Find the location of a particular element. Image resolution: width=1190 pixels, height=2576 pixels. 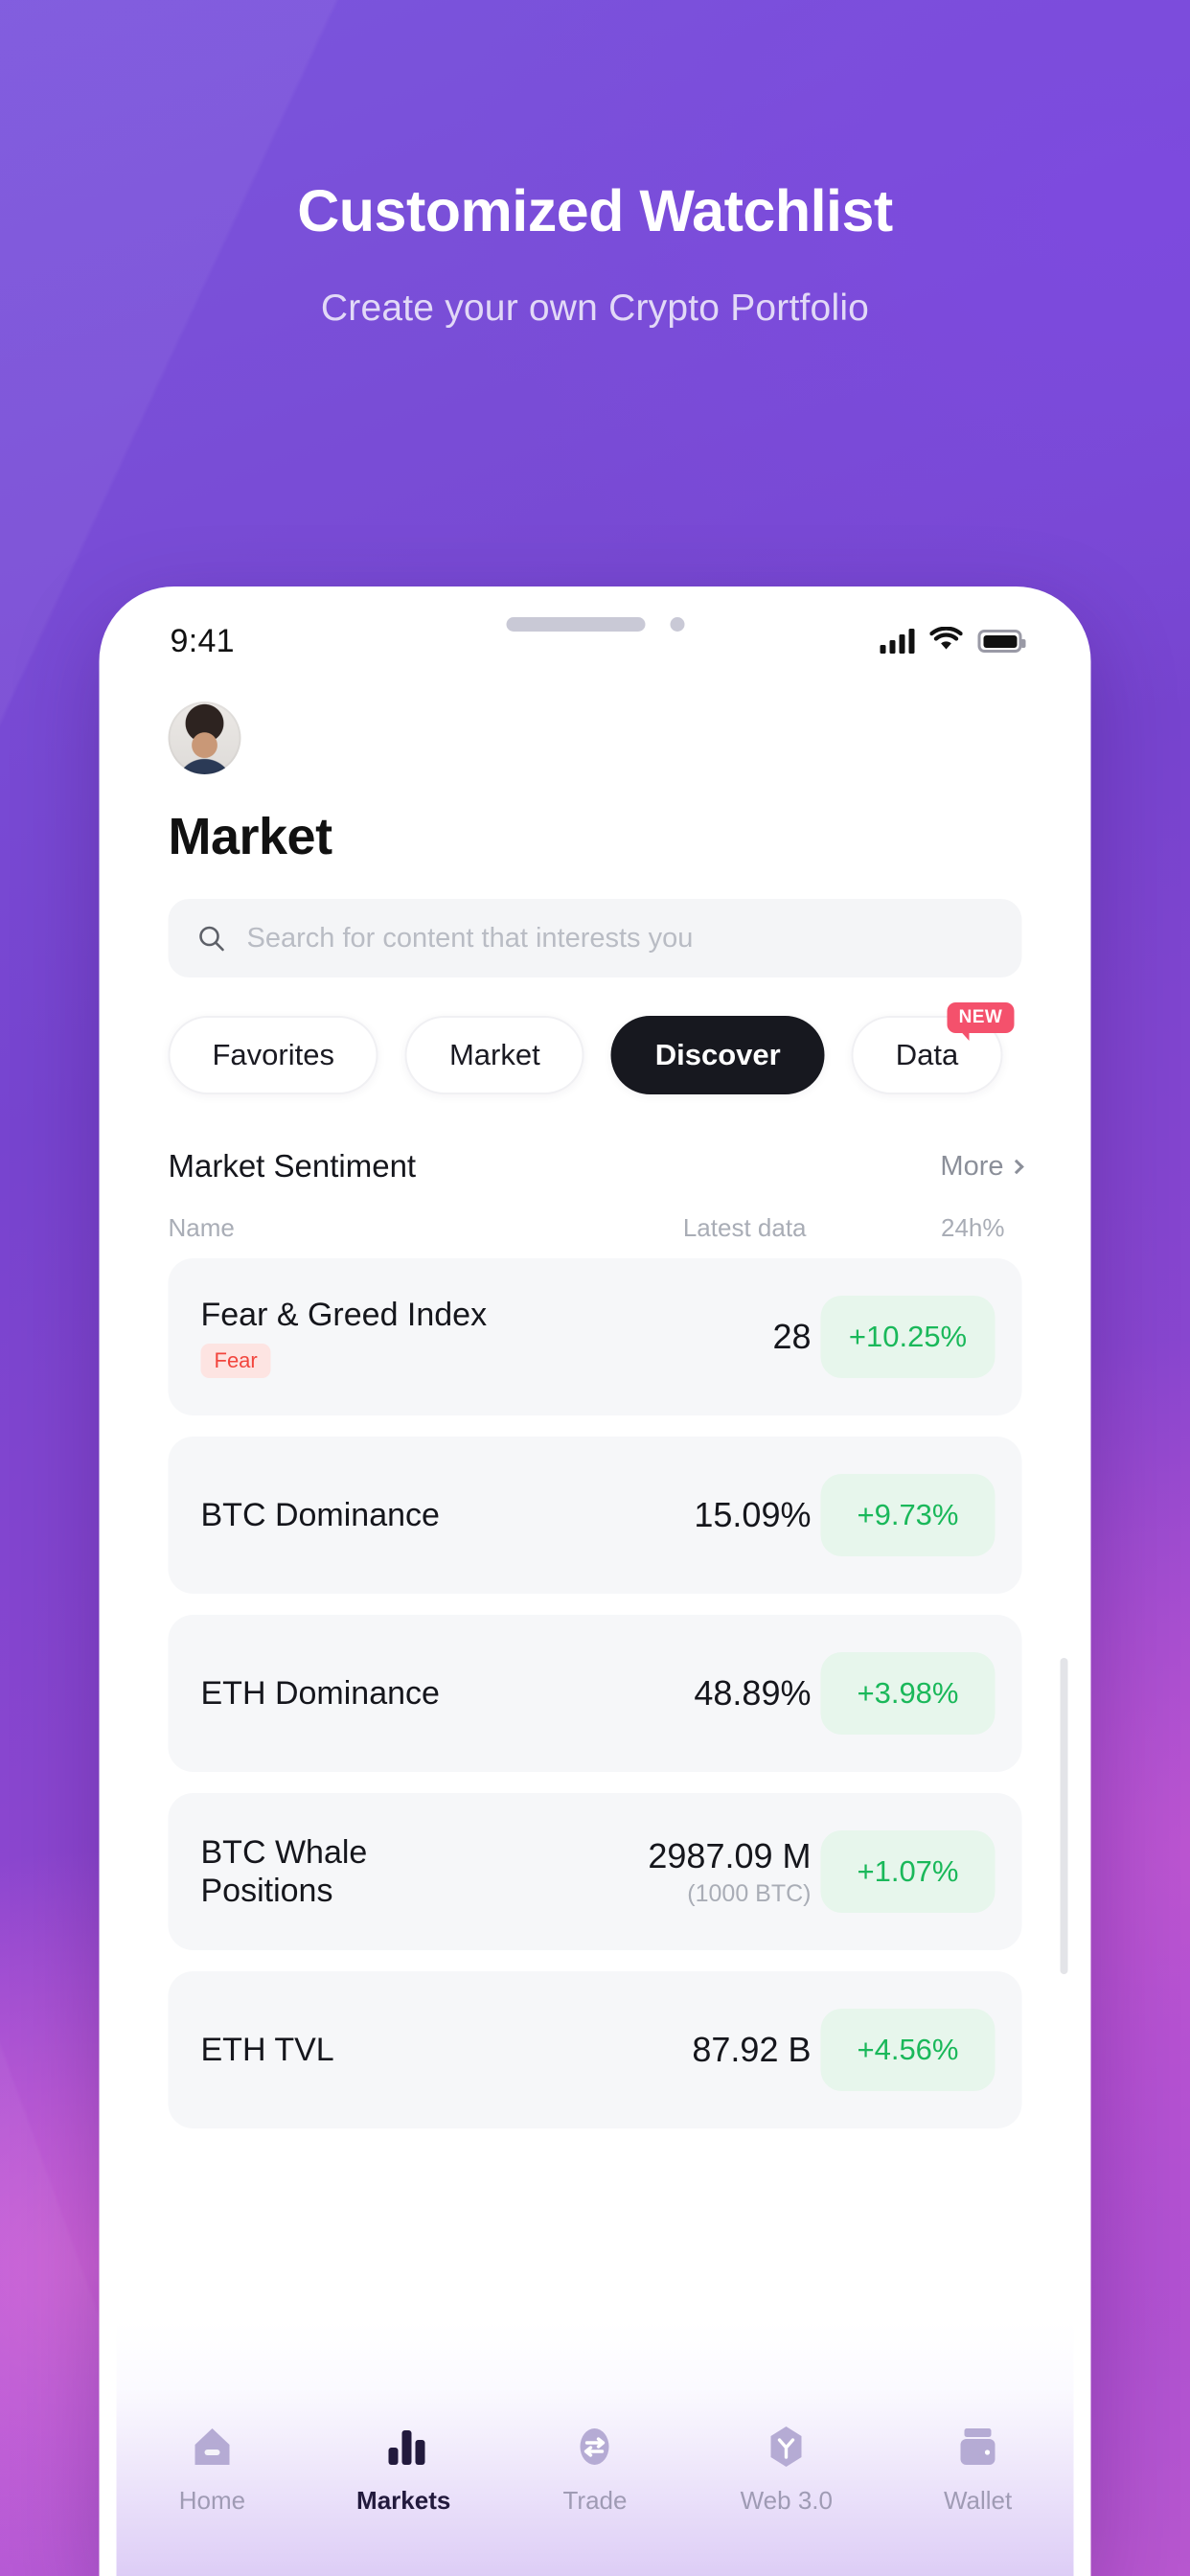

row-title: BTC Dominance is located at coordinates (320, 1514).